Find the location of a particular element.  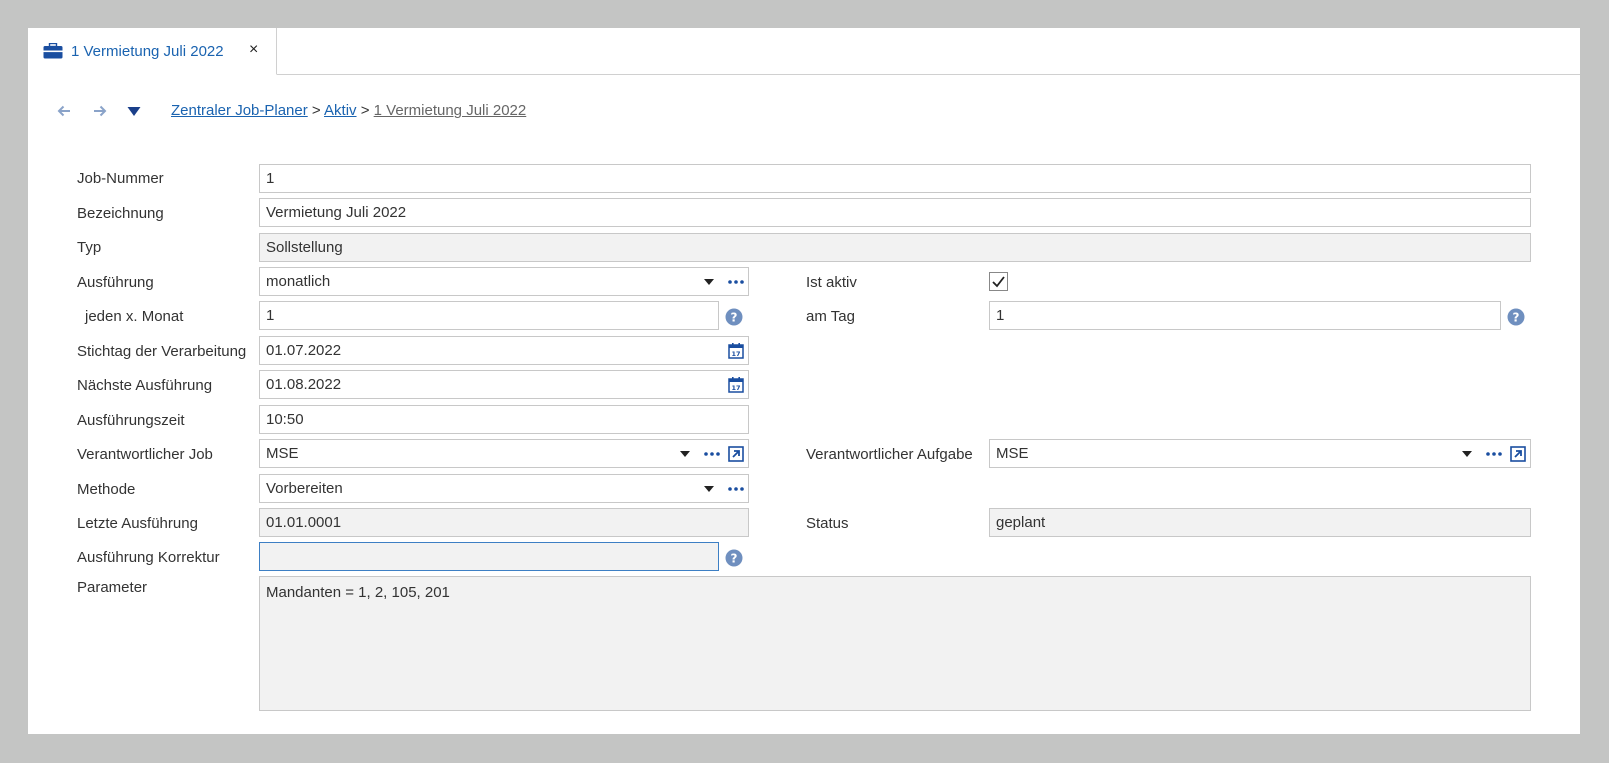

job-nummer-value: 1 is located at coordinates (270, 178).